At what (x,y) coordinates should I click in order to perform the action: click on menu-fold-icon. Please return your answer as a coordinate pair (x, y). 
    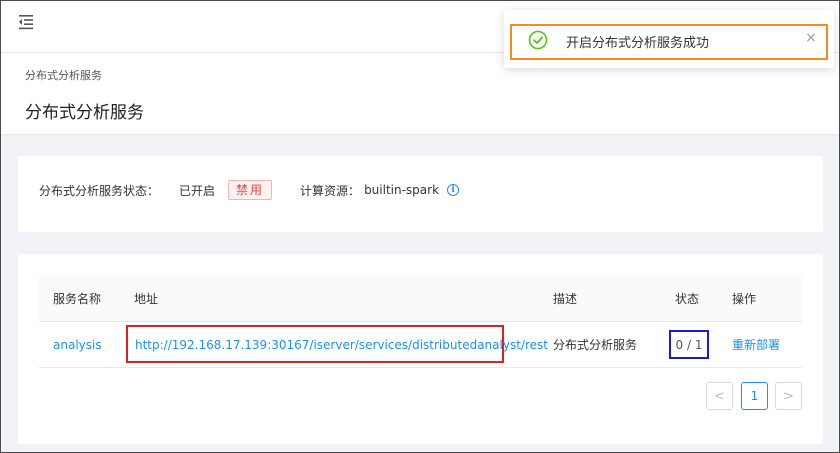
    Looking at the image, I should click on (26, 22).